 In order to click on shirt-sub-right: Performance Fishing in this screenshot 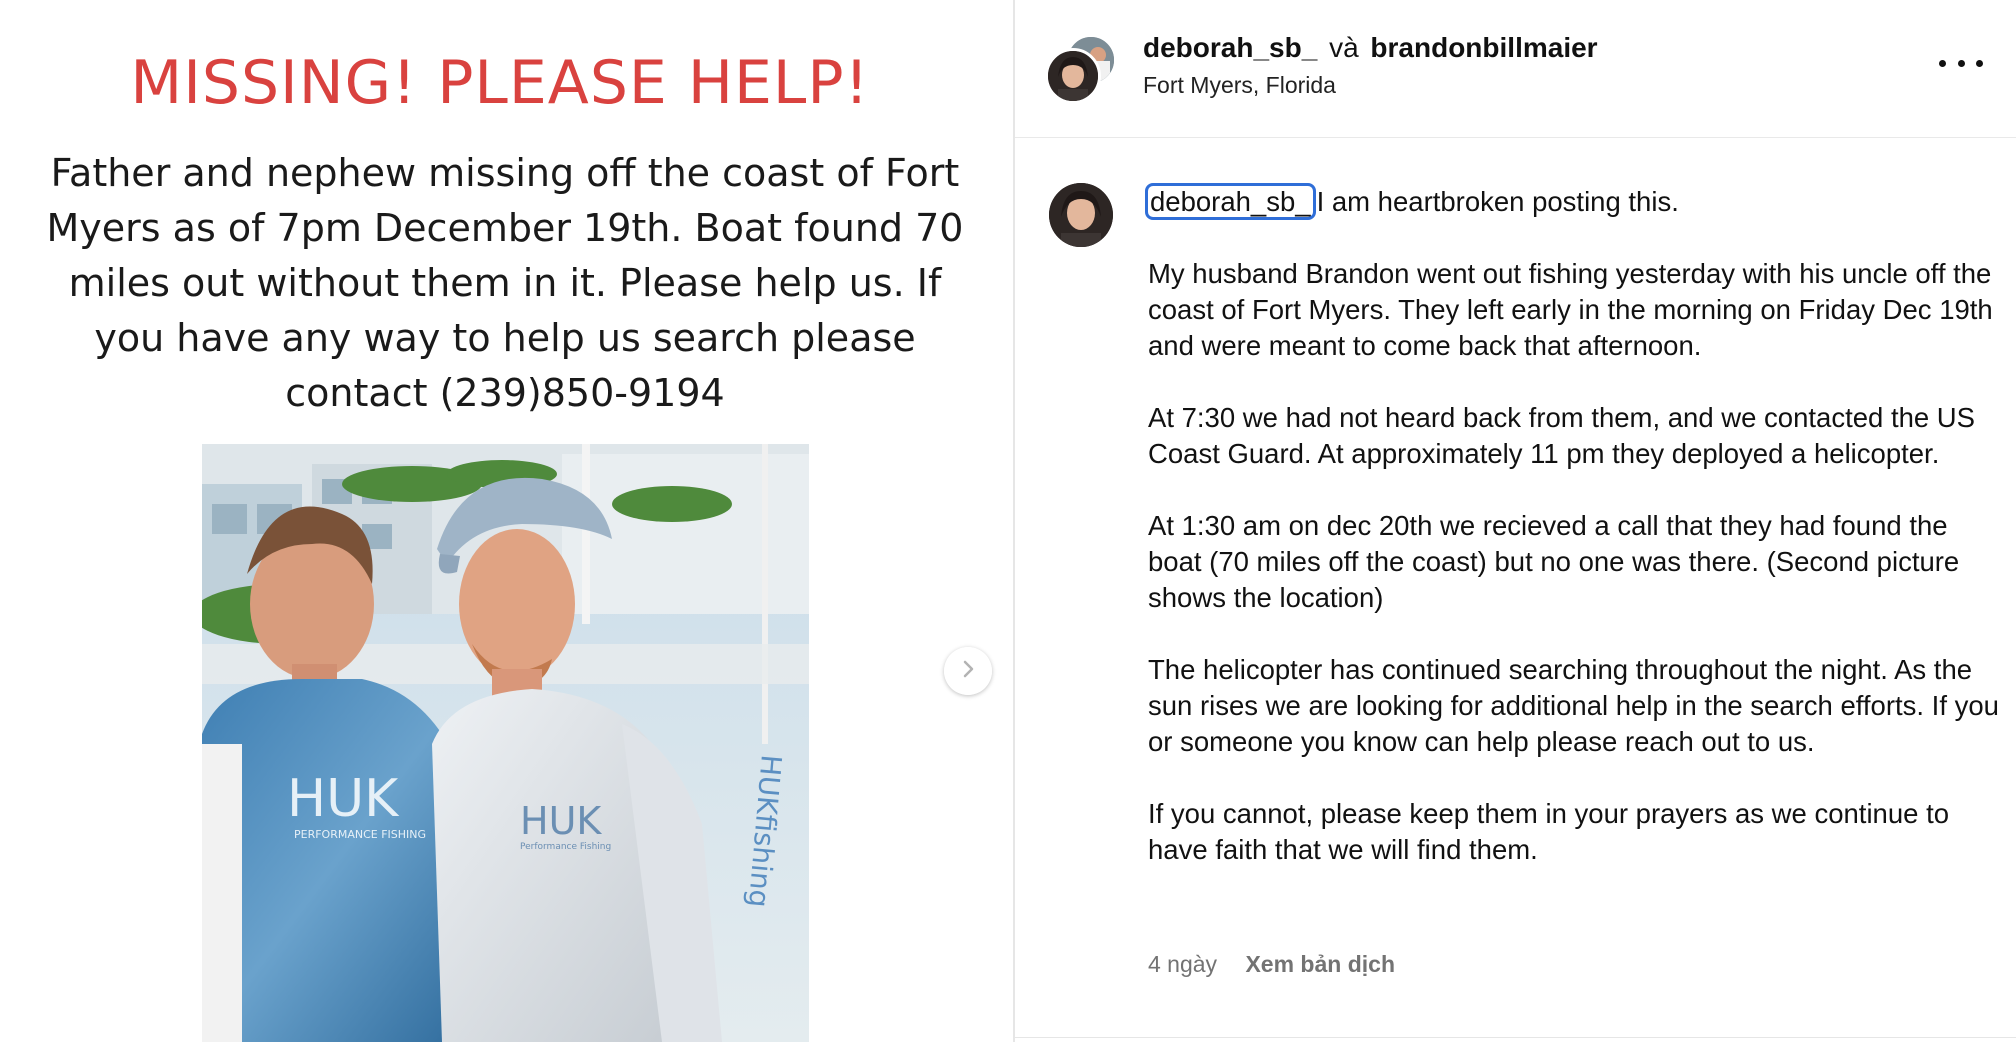, I will do `click(565, 847)`.